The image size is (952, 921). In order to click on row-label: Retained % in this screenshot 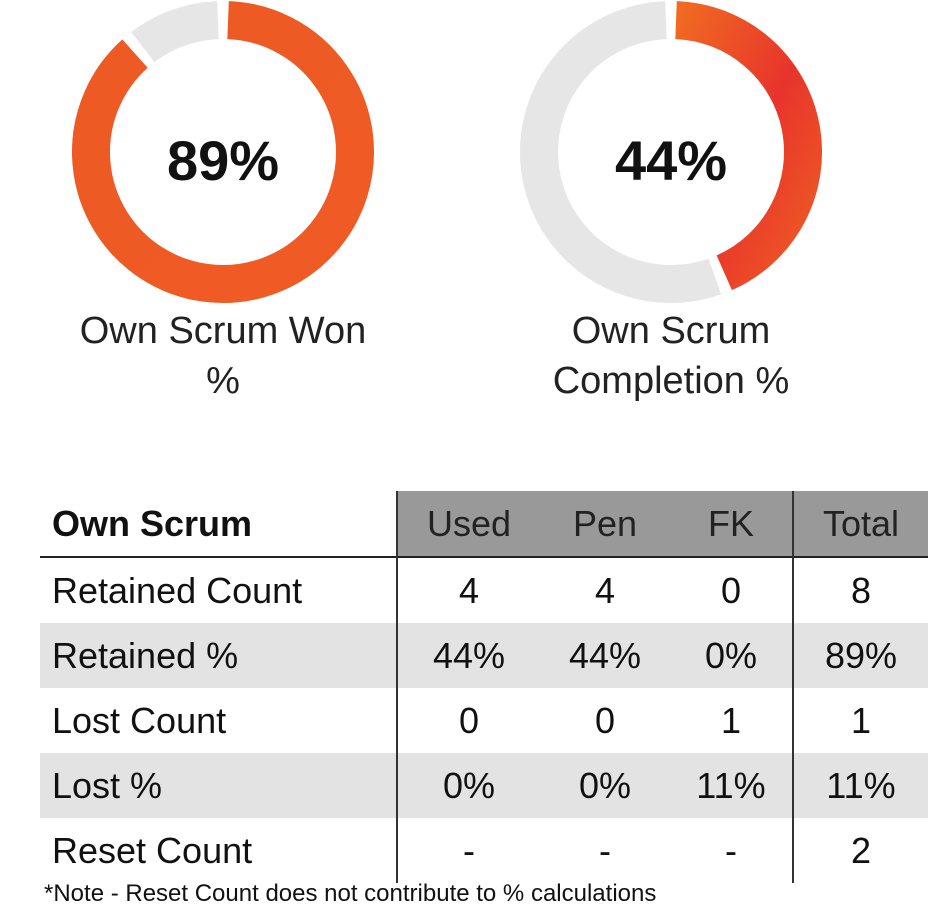, I will do `click(218, 655)`.